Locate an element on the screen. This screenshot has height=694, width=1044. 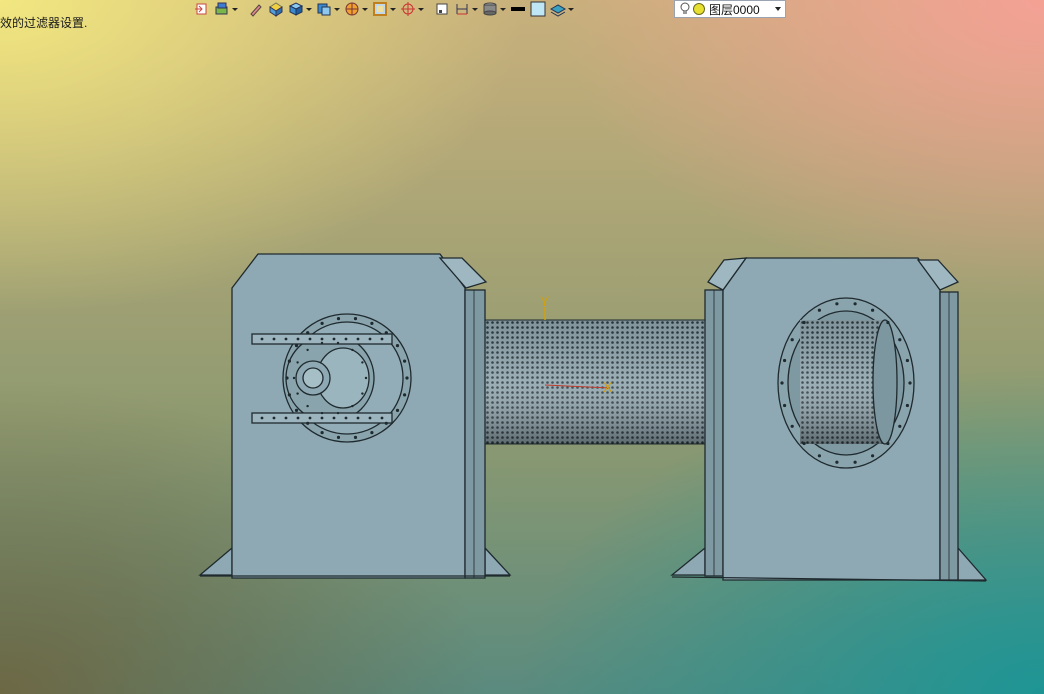
line-color-icon is located at coordinates (518, 9).